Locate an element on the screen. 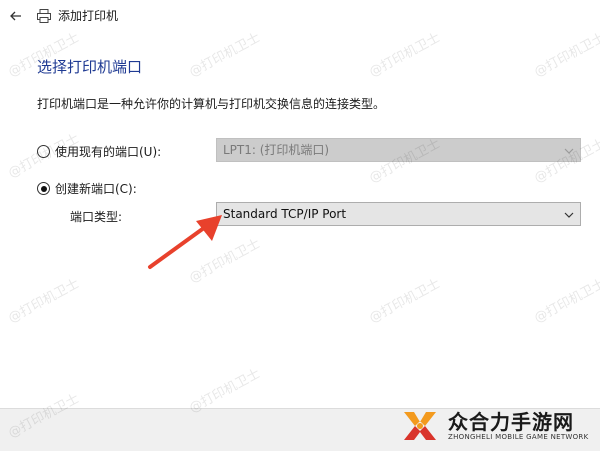 The image size is (600, 451). new-port-label: 创建新端口(C): is located at coordinates (96, 189).